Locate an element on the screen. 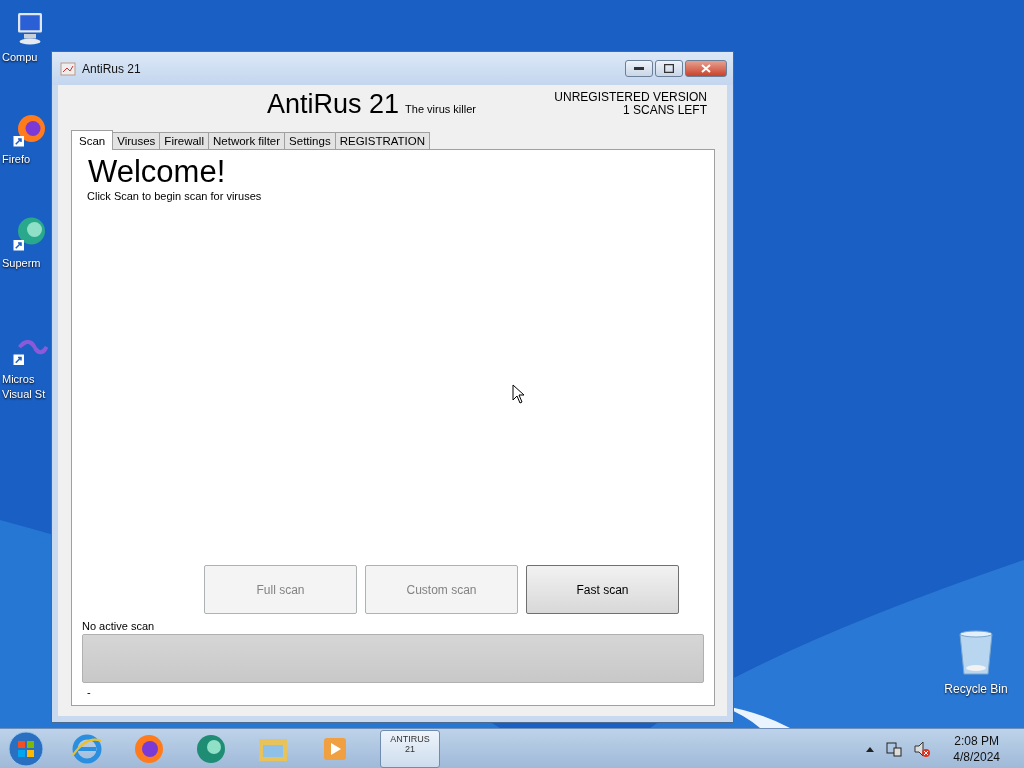 Image resolution: width=1024 pixels, height=768 pixels. maximize-icon is located at coordinates (669, 68).